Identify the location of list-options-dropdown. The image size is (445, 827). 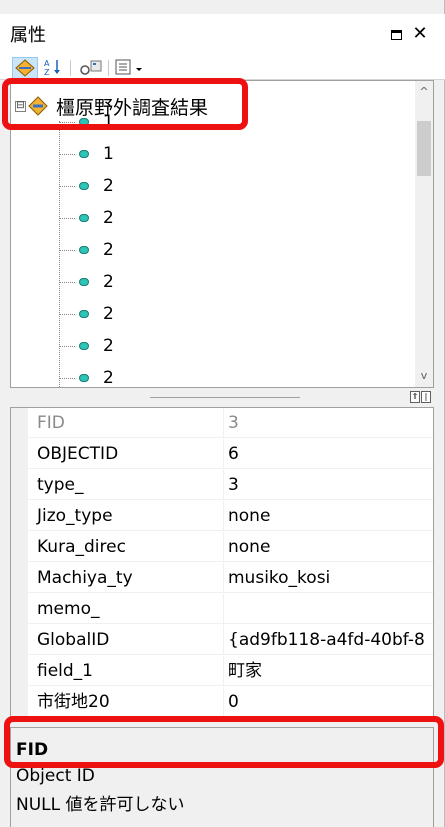
(131, 68).